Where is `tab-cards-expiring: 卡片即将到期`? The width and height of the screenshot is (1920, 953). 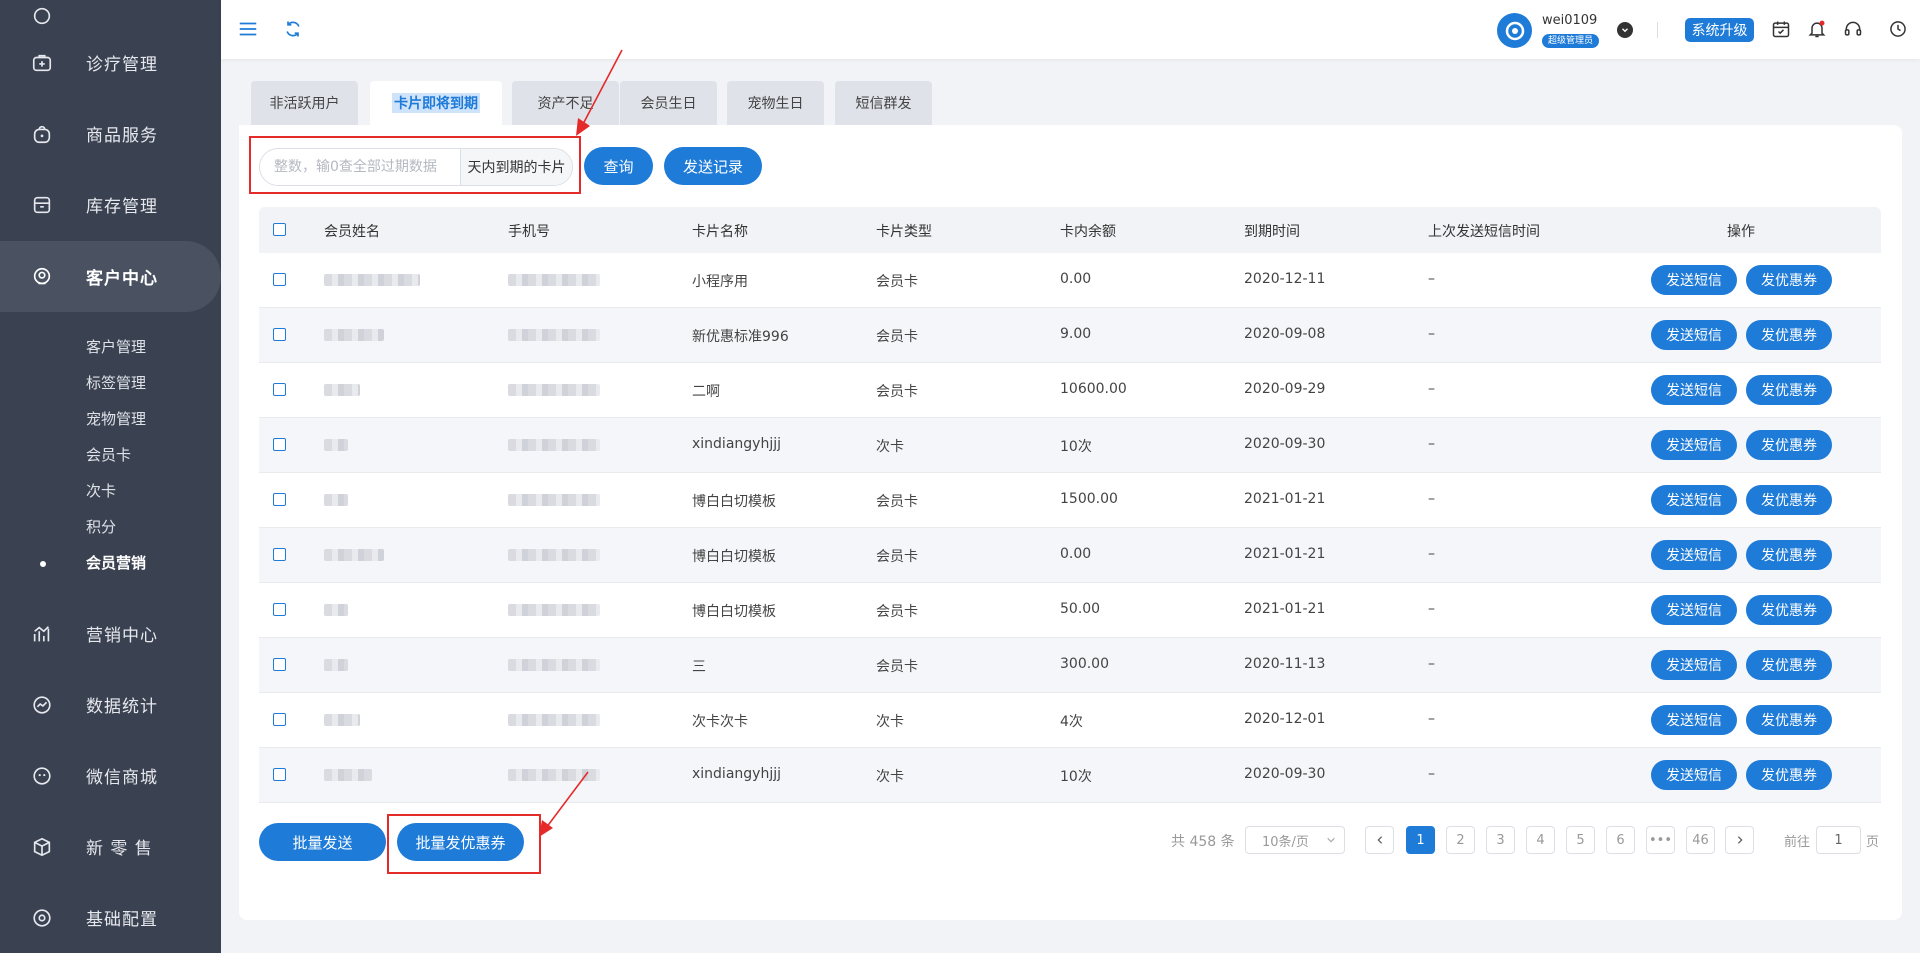
tab-cards-expiring: 卡片即将到期 is located at coordinates (436, 103).